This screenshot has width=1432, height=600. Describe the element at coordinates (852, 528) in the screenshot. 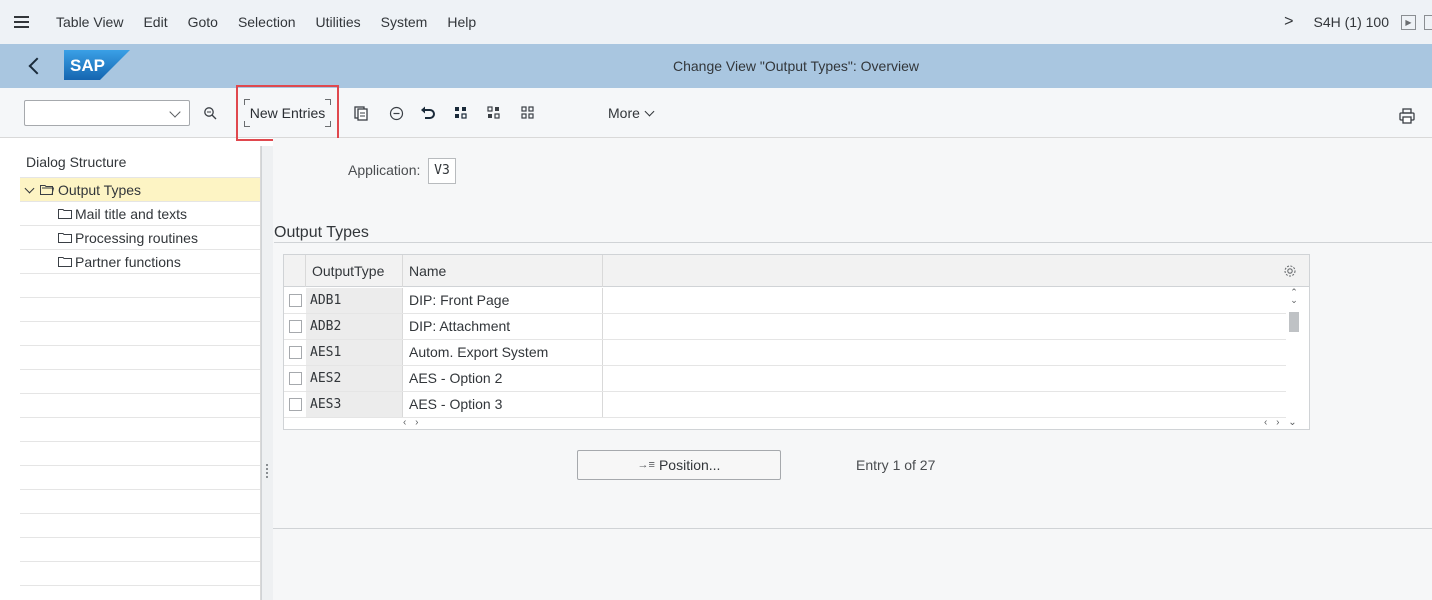

I see `bottom-divider` at that location.